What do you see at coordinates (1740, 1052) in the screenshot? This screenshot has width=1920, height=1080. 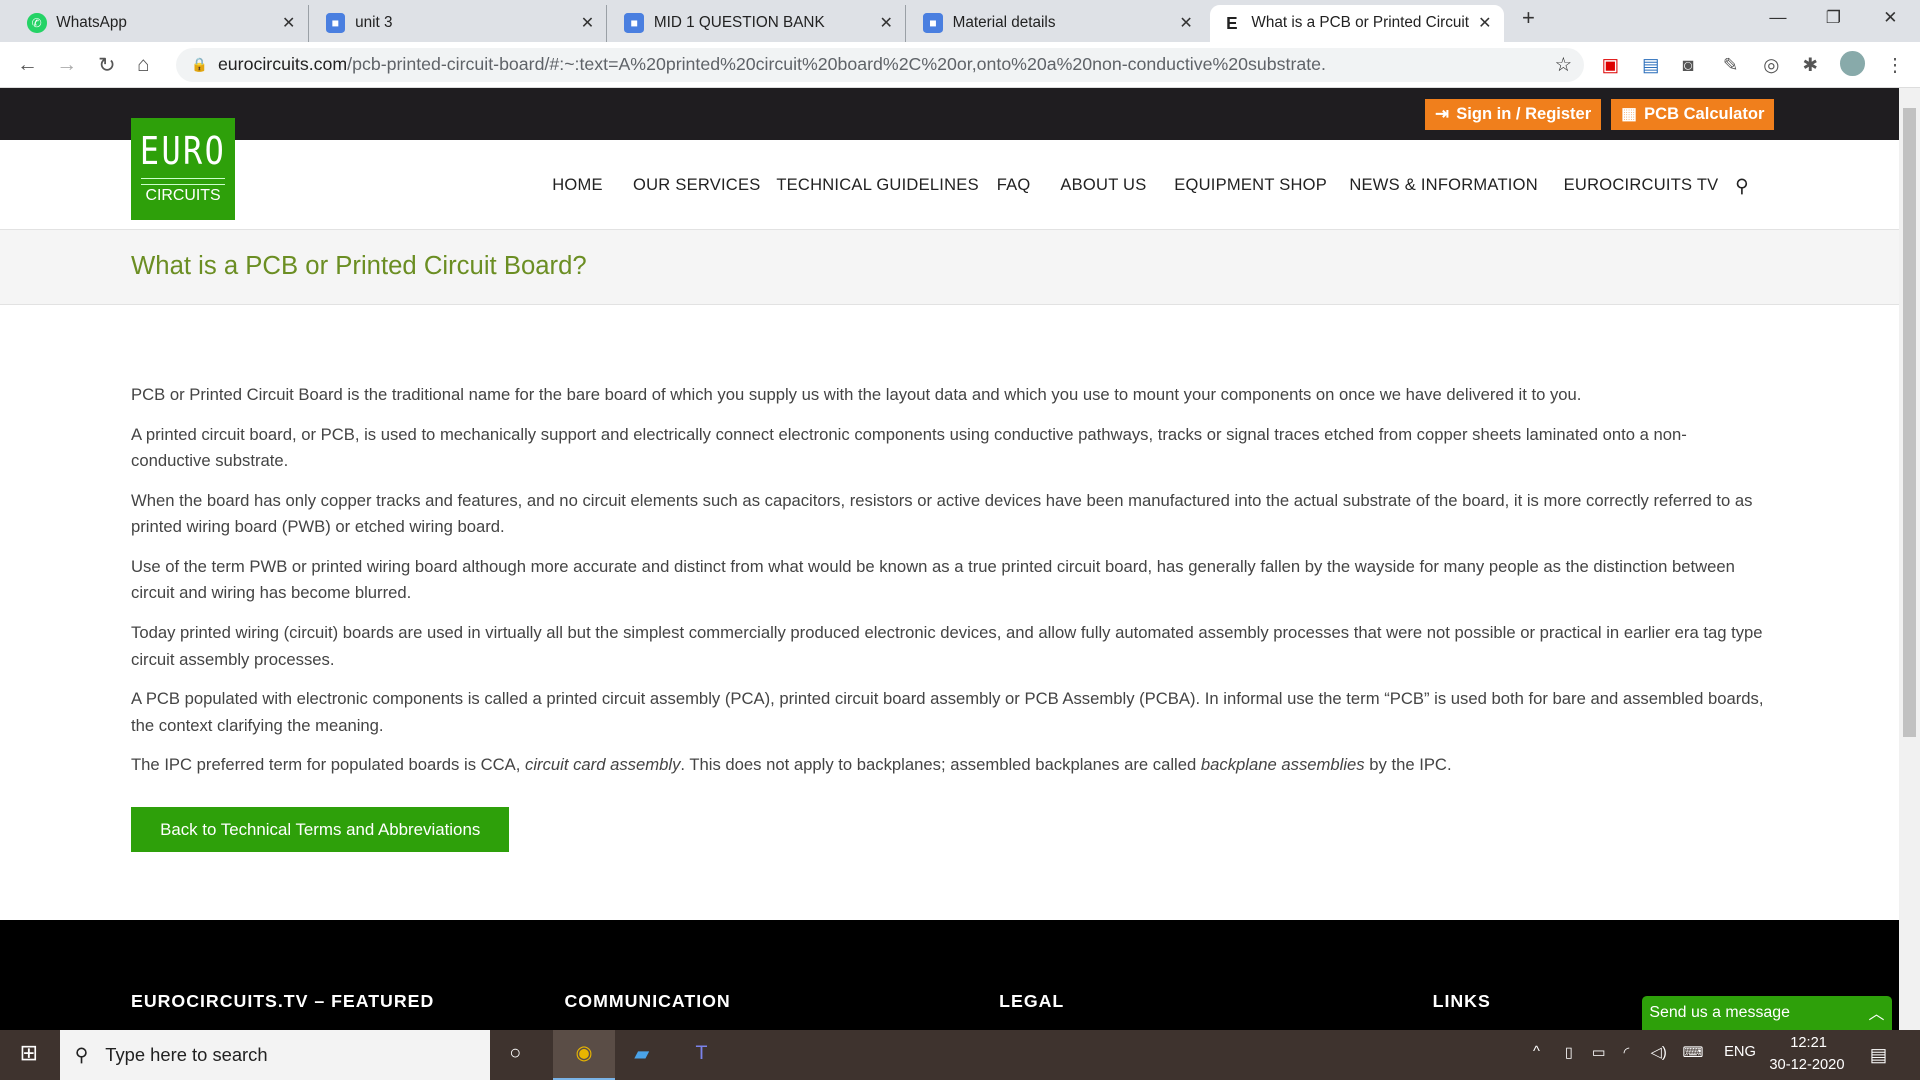 I see `language-indicator: ENG` at bounding box center [1740, 1052].